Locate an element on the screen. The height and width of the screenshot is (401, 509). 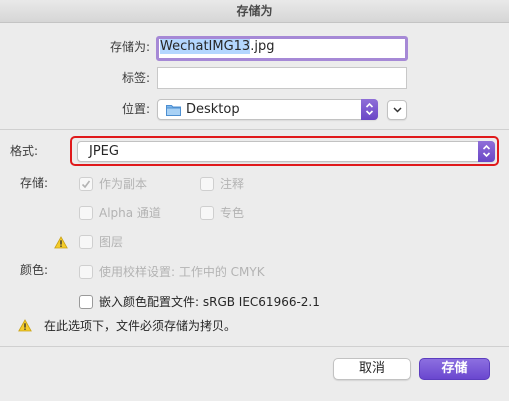
use-proof-setup-box is located at coordinates (86, 272).